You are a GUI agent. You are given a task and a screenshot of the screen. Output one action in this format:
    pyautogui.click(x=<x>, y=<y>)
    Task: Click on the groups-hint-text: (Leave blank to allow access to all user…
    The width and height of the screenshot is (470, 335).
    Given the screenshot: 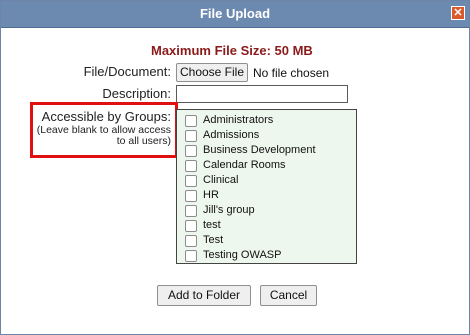 What is the action you would take?
    pyautogui.click(x=103, y=135)
    